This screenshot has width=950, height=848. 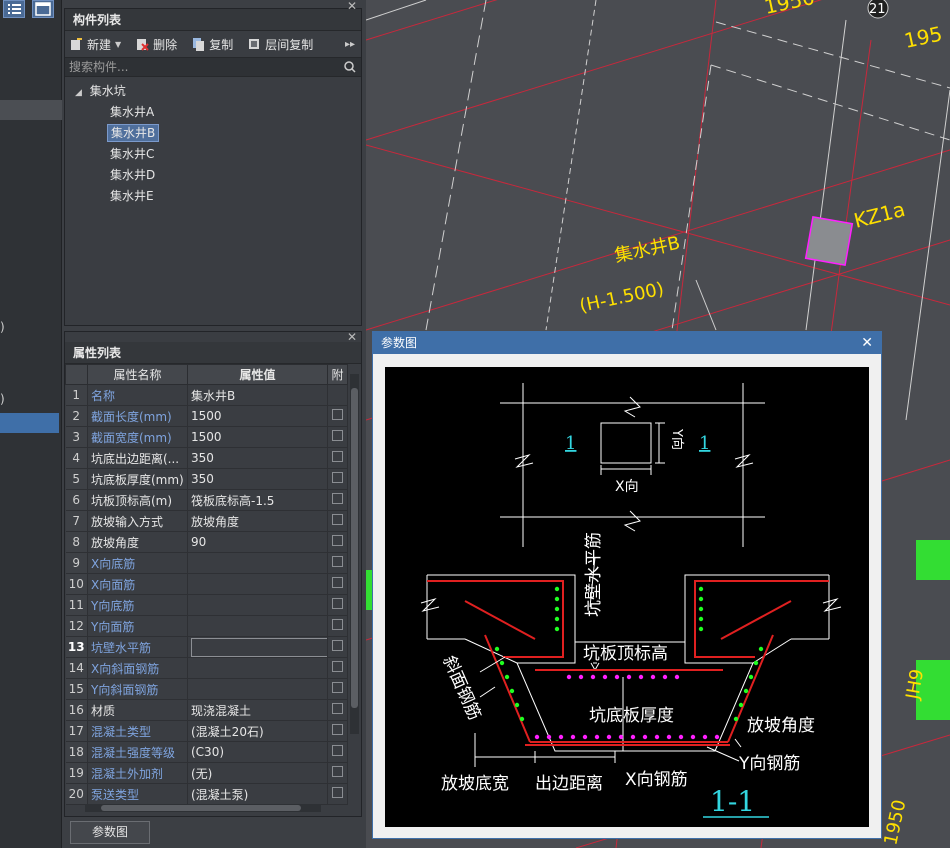 I want to click on property-row: 9 X向底筋, so click(x=206, y=563).